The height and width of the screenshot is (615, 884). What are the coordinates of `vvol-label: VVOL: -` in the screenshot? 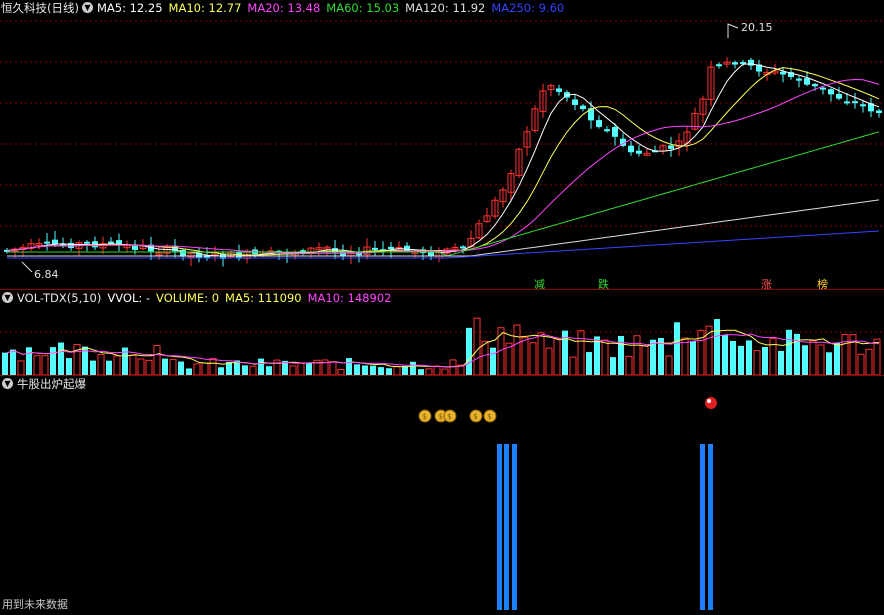 It's located at (129, 297).